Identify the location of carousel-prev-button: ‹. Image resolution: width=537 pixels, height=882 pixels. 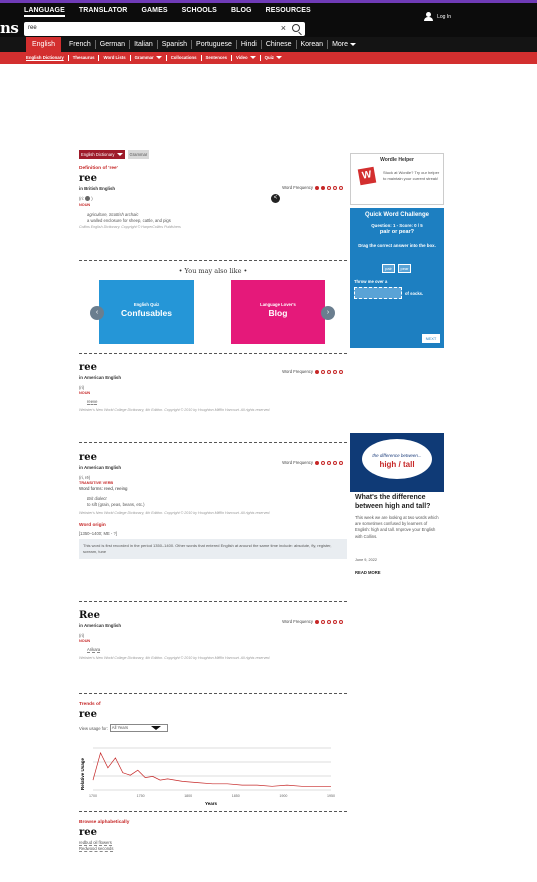
(97, 313).